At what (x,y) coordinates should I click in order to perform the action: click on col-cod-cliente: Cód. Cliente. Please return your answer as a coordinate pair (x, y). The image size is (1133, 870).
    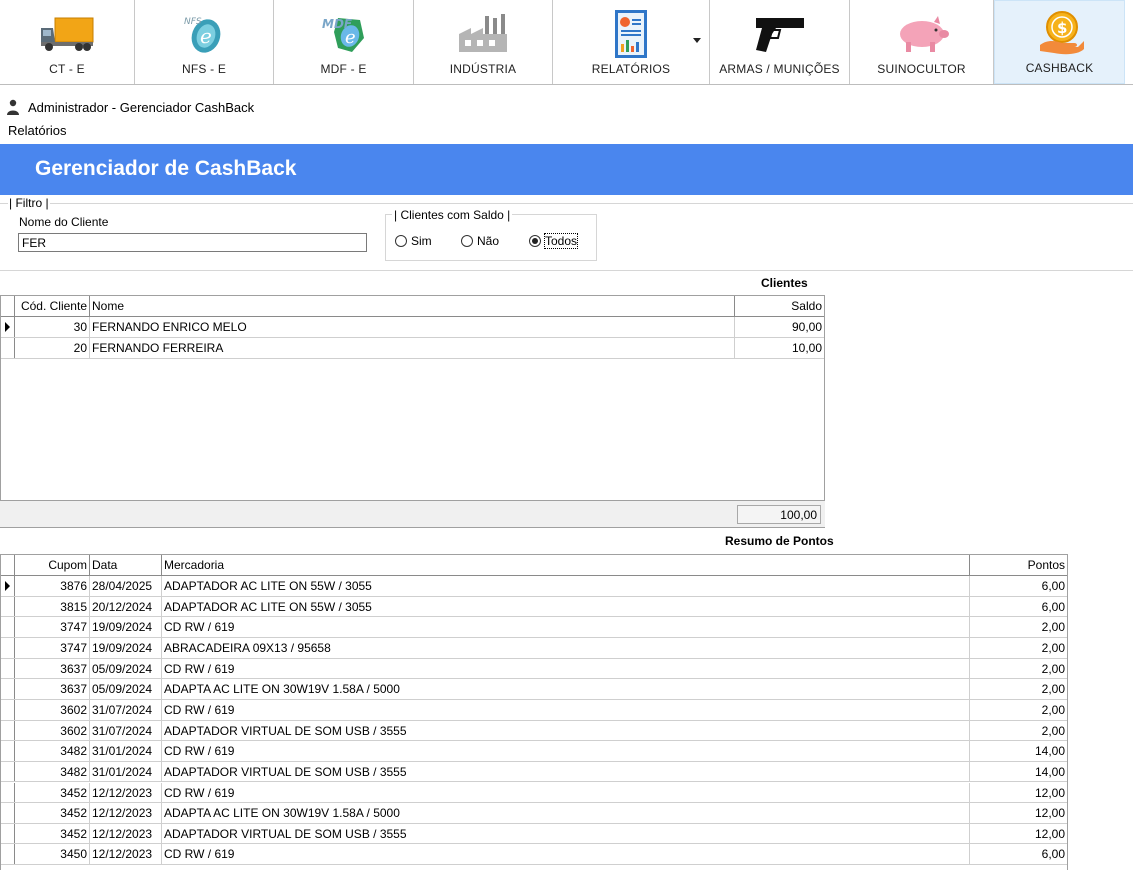
    Looking at the image, I should click on (52, 306).